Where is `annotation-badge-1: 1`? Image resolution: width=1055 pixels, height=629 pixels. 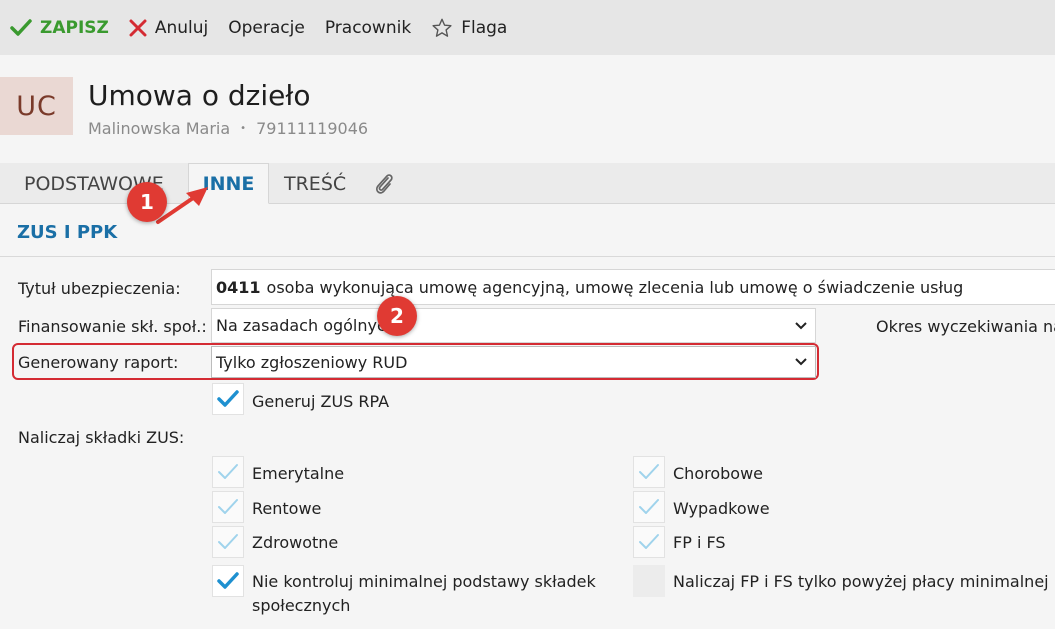 annotation-badge-1: 1 is located at coordinates (147, 202).